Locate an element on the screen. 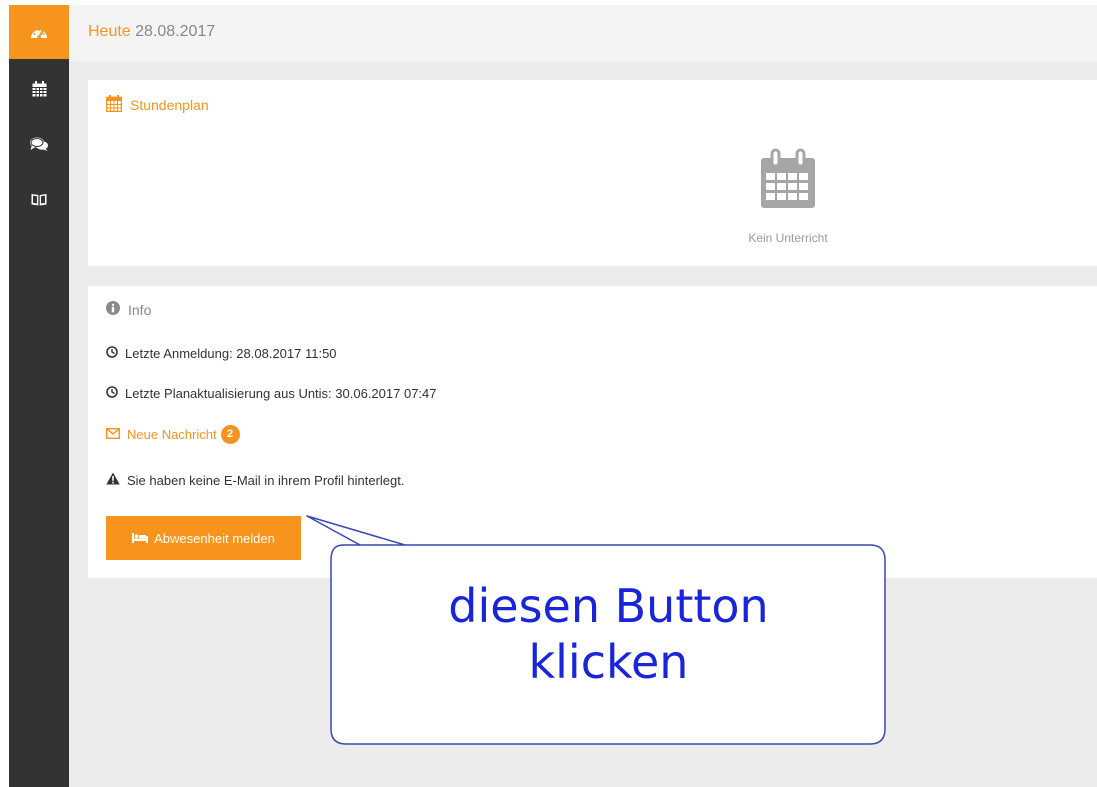  callout-text: diesen Button klicken is located at coordinates (608, 634).